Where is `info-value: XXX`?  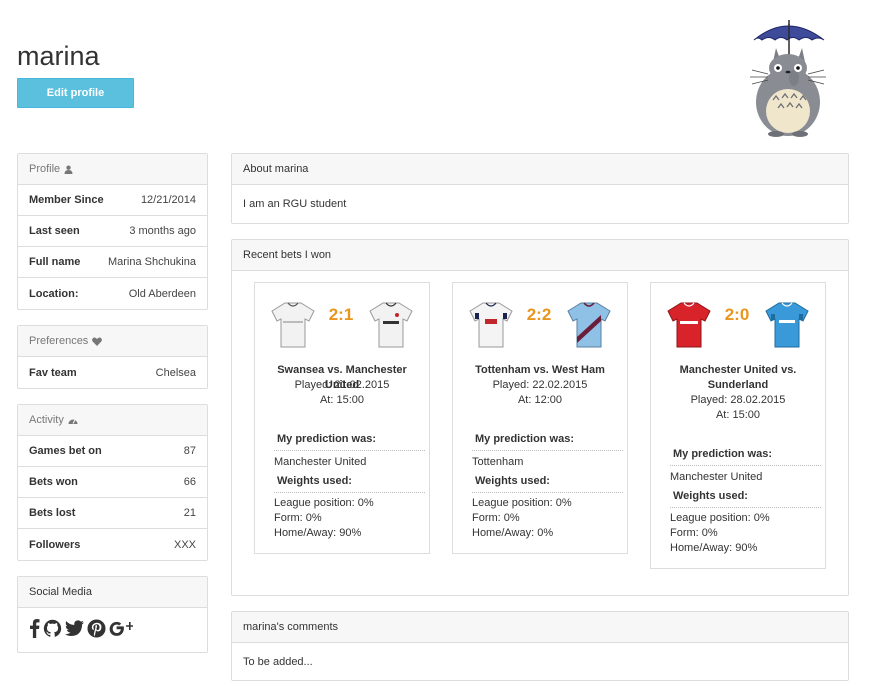
info-value: XXX is located at coordinates (184, 544).